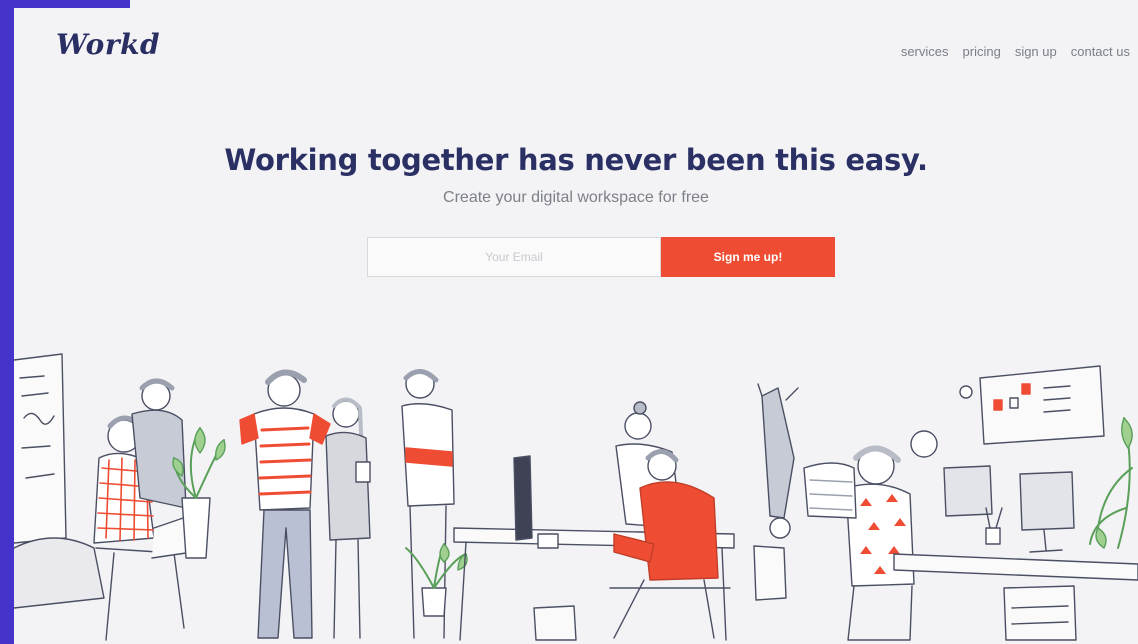 This screenshot has height=644, width=1138. I want to click on whiteboard-left, so click(40, 448).